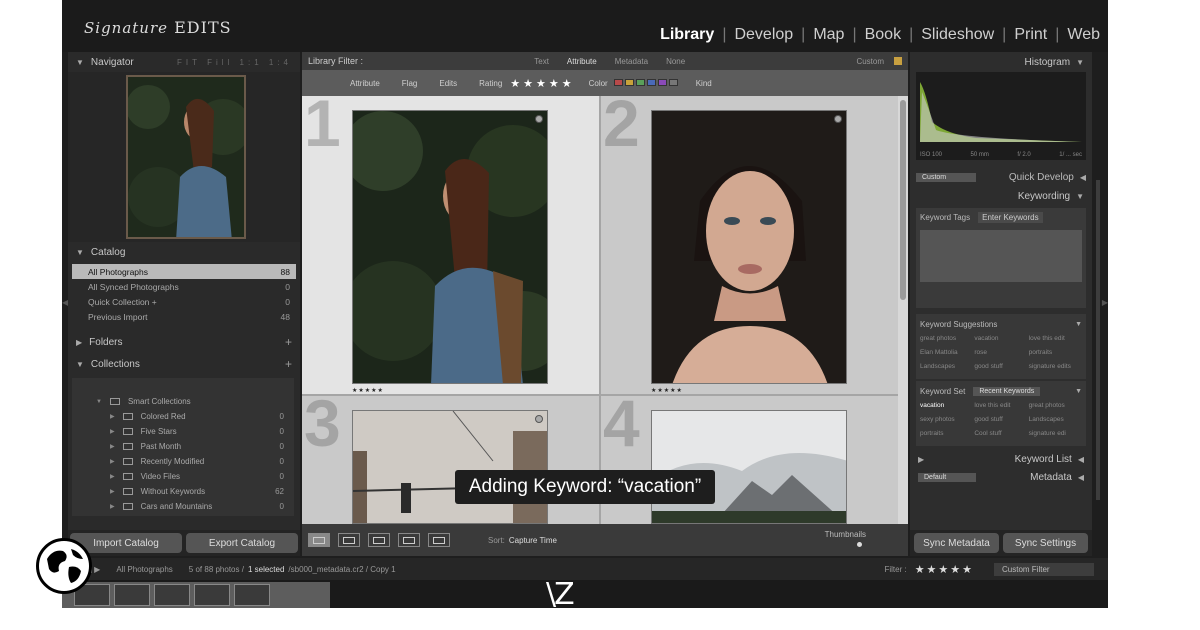 The height and width of the screenshot is (630, 1200). What do you see at coordinates (957, 35) in the screenshot?
I see `module-slideshow: Slideshow` at bounding box center [957, 35].